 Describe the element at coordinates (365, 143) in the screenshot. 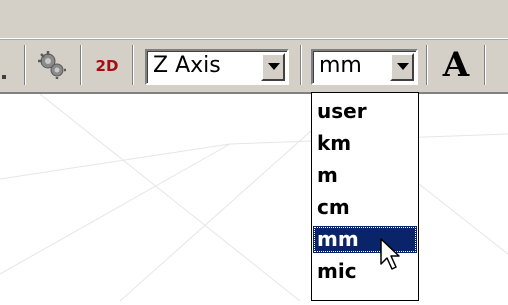

I see `unit-option-km: km` at that location.